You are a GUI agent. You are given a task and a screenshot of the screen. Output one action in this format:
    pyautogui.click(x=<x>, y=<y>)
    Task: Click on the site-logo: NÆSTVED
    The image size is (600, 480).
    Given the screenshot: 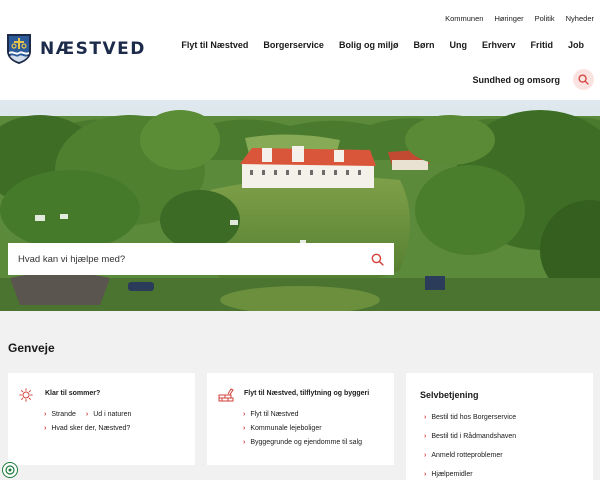 What is the action you would take?
    pyautogui.click(x=76, y=49)
    